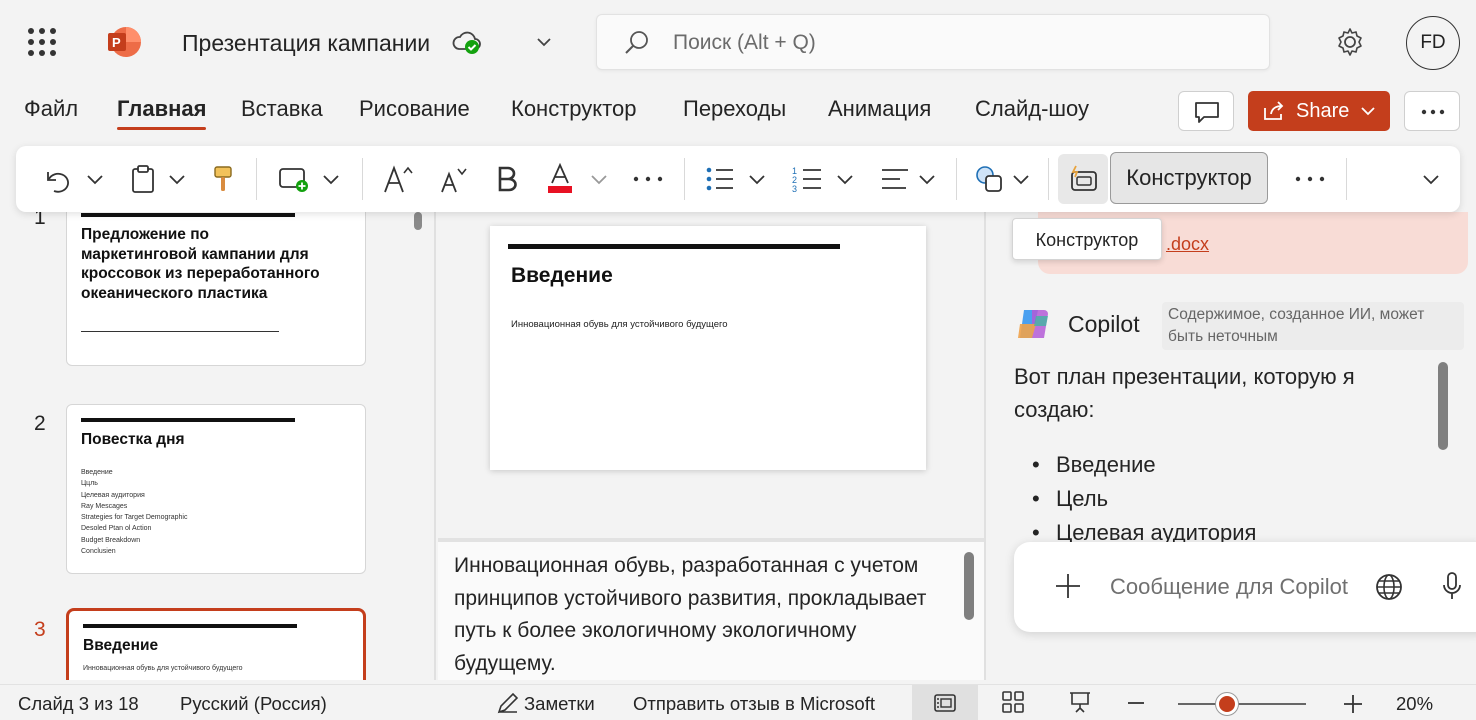  I want to click on tab-transitions: Переходы, so click(734, 109).